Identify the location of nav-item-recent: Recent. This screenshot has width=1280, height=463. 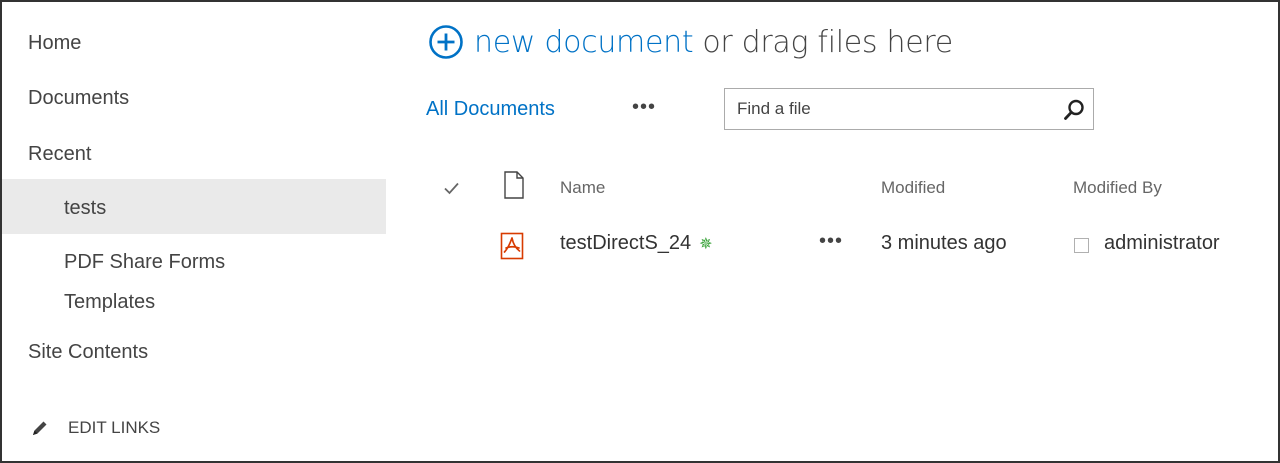
(194, 154).